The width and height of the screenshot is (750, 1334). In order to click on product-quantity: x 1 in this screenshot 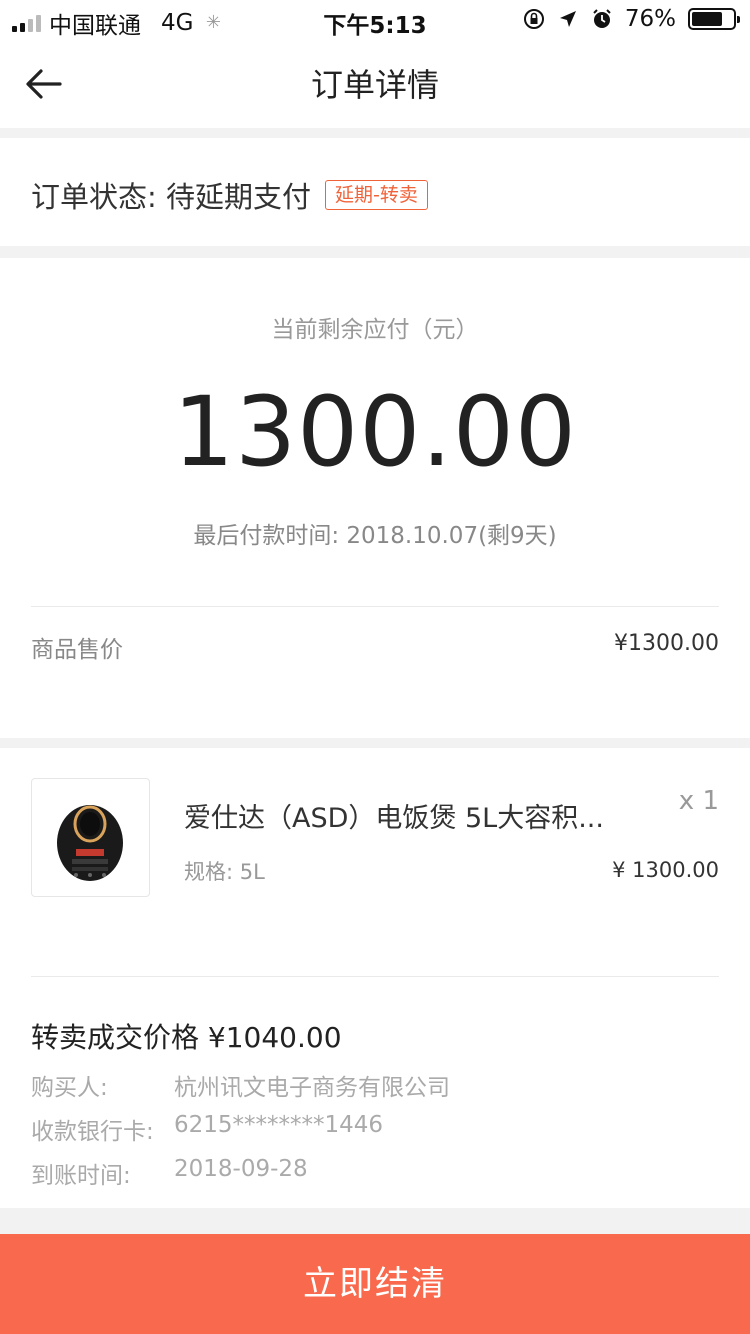, I will do `click(698, 801)`.